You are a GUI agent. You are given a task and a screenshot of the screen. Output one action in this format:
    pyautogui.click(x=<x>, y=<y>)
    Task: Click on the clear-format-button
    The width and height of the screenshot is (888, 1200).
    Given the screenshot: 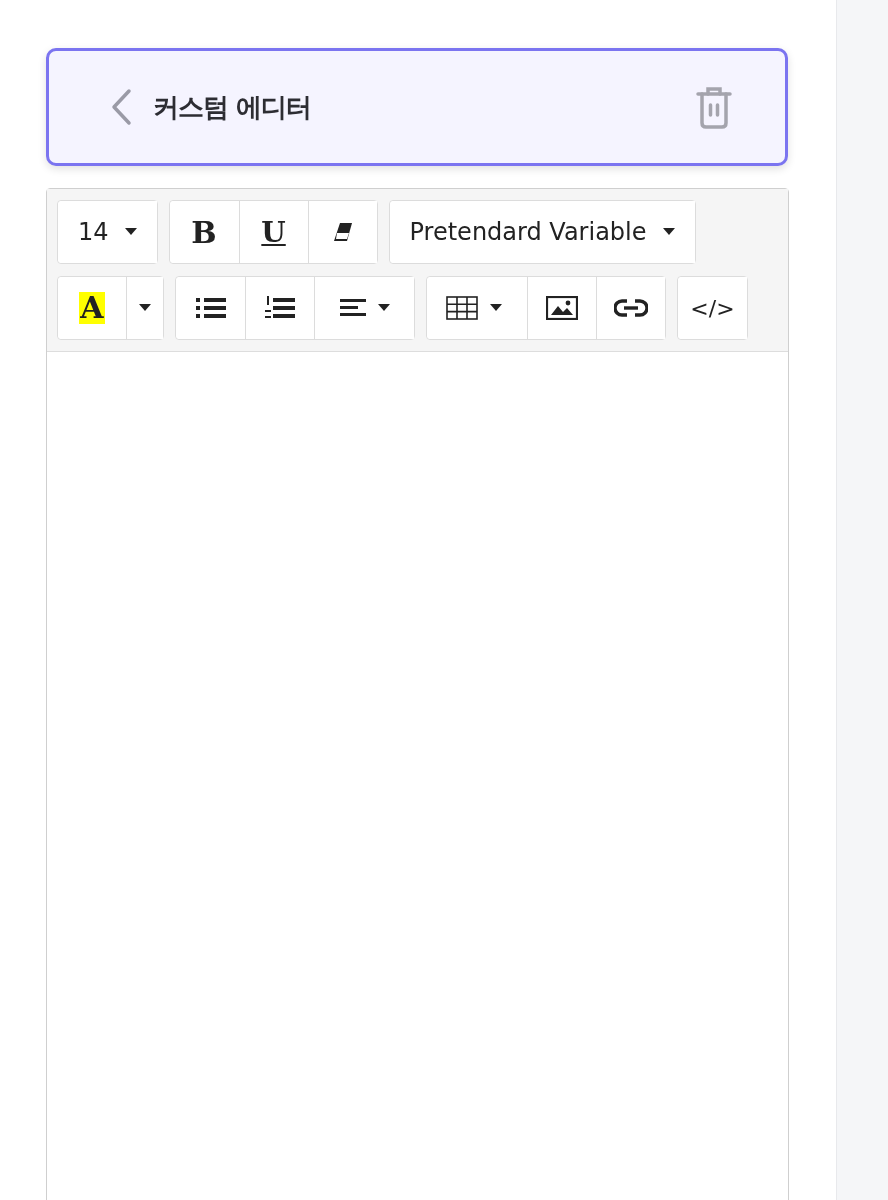 What is the action you would take?
    pyautogui.click(x=342, y=232)
    